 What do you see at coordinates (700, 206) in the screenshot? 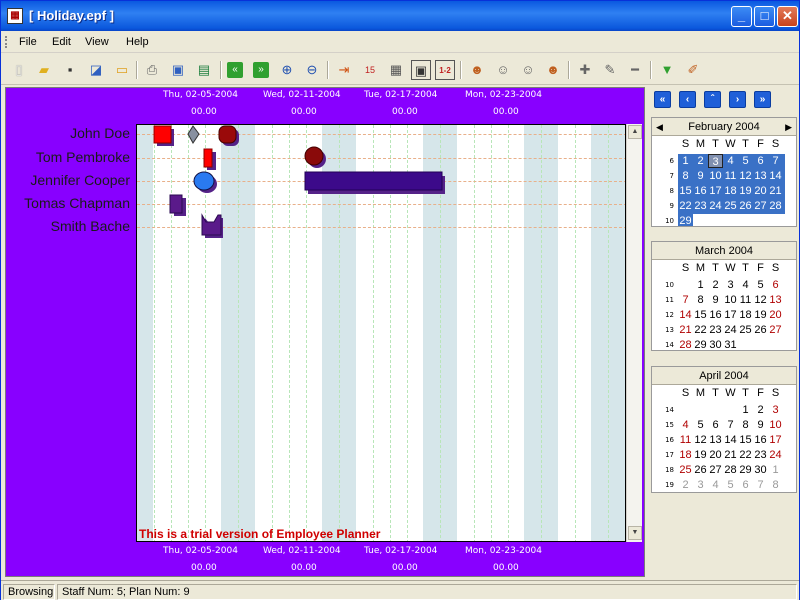
I see `calendar-day: 23` at bounding box center [700, 206].